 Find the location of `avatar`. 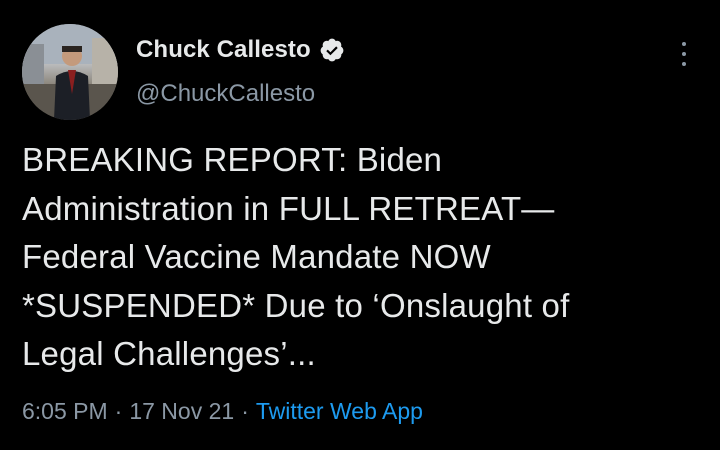

avatar is located at coordinates (70, 72).